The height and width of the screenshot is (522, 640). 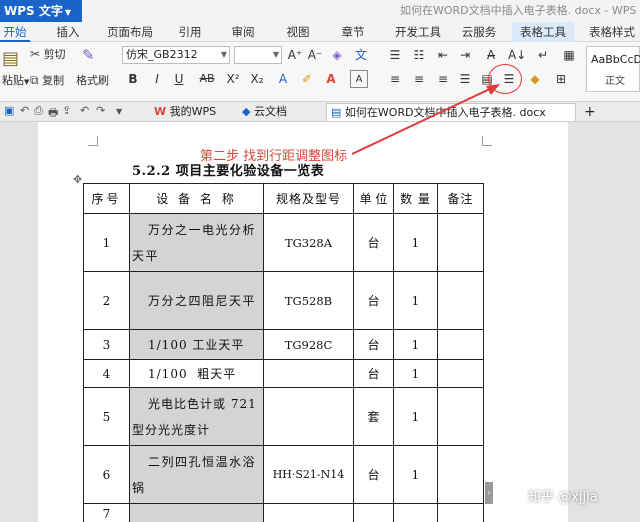 I want to click on shrink-font-icon: A⁻, so click(x=315, y=55).